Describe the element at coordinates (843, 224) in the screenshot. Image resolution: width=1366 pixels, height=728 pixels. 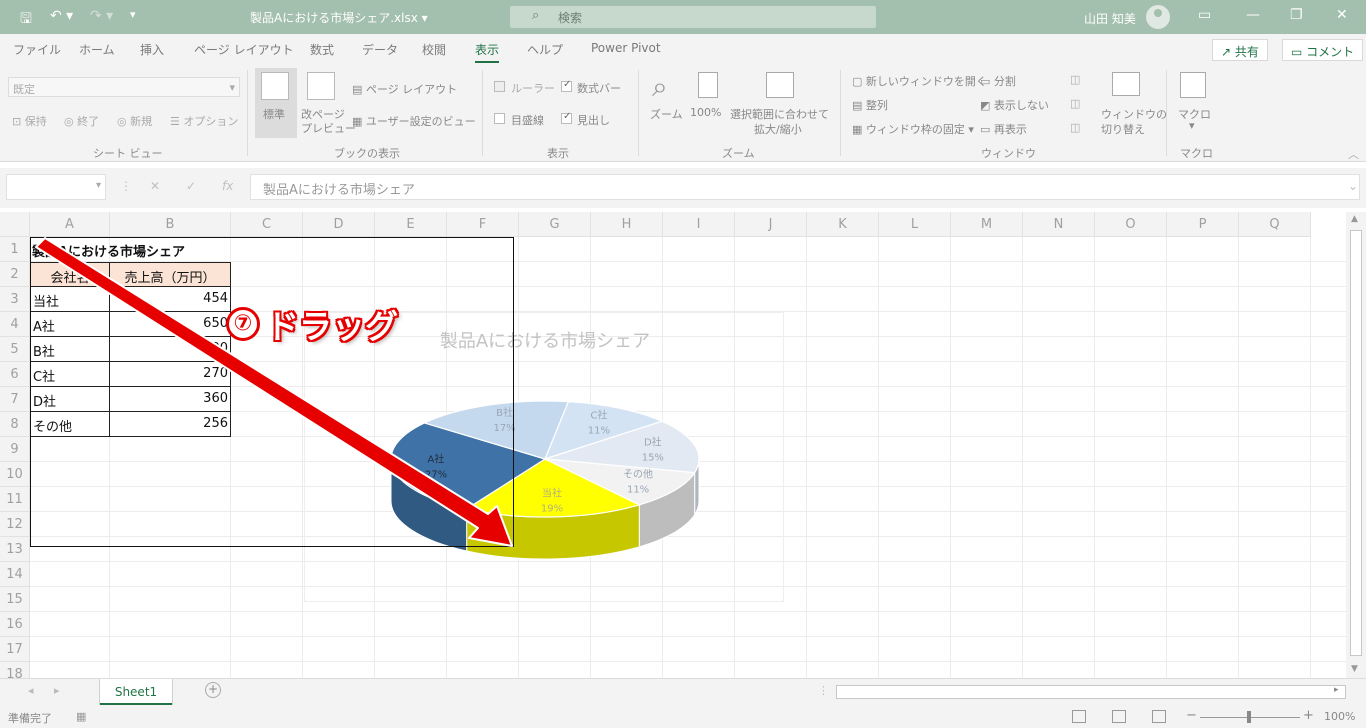
I see `column-header-k: K` at that location.